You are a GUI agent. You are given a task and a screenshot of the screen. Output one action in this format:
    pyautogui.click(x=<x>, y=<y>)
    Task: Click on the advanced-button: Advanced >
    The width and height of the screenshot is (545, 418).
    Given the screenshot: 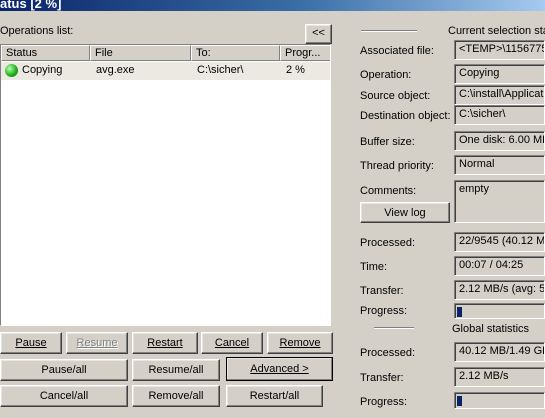 What is the action you would take?
    pyautogui.click(x=279, y=369)
    